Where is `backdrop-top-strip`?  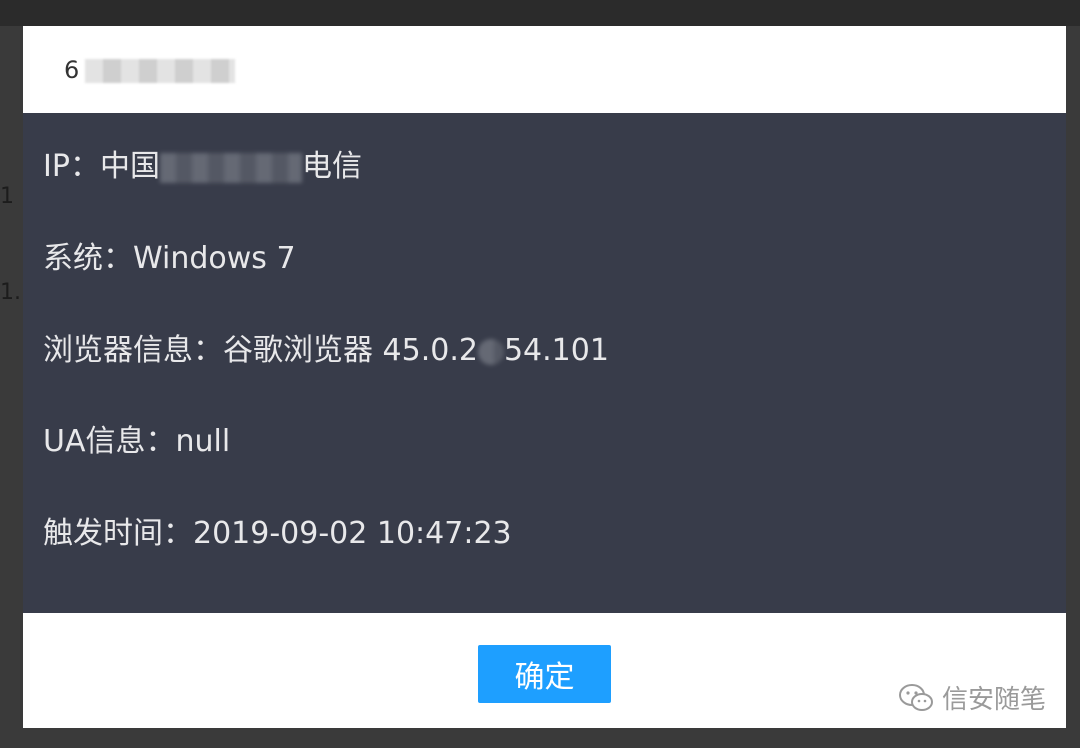 backdrop-top-strip is located at coordinates (540, 13).